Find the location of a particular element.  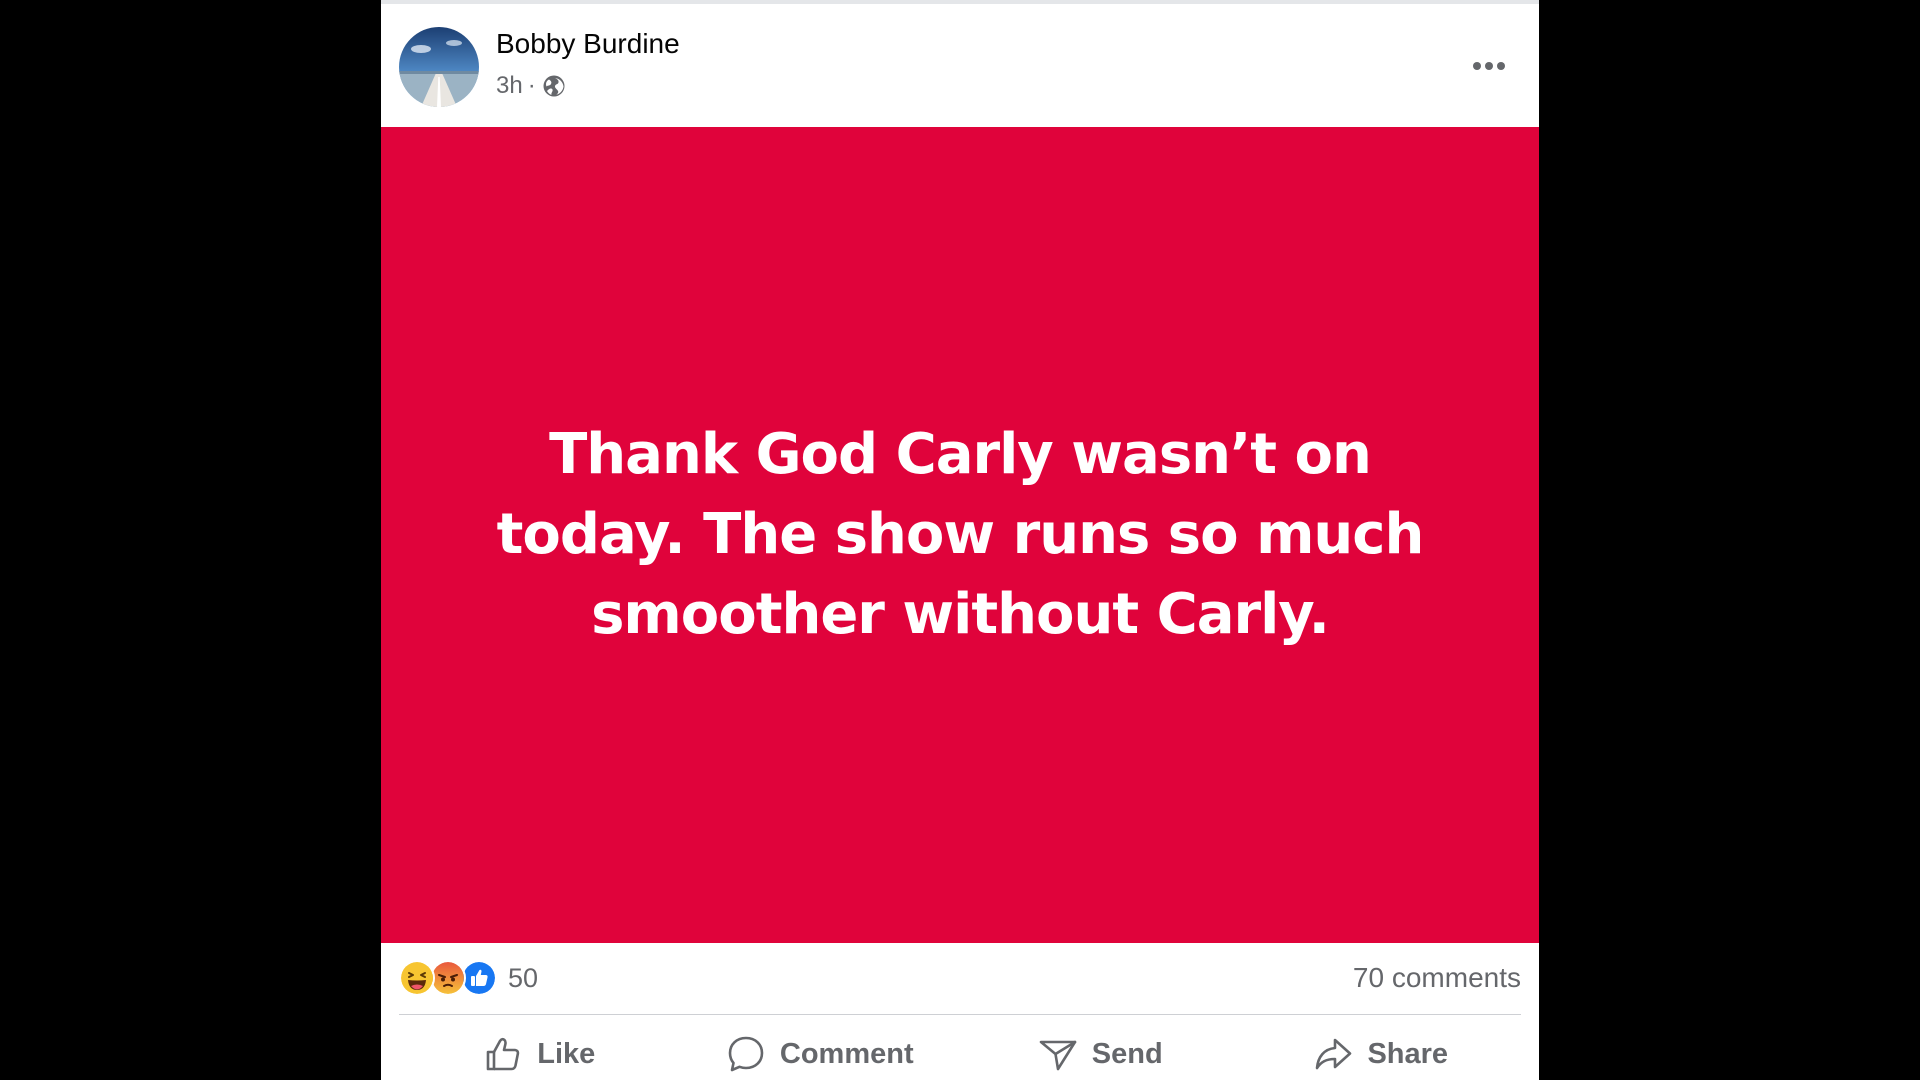

send-icon is located at coordinates (1058, 1055).